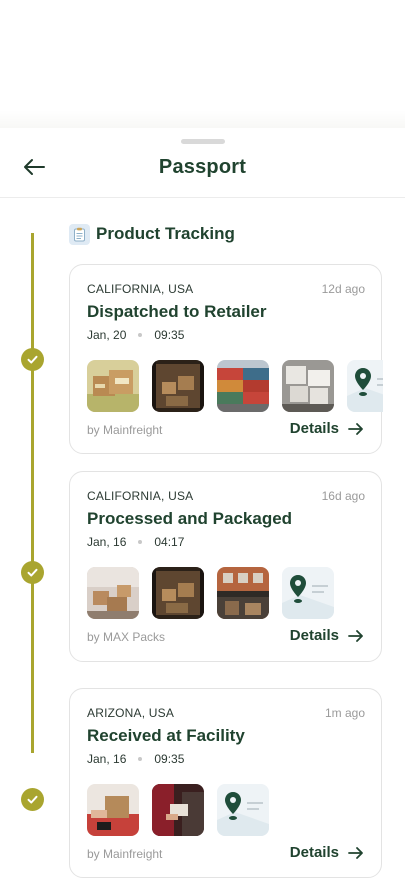  I want to click on containers-photo, so click(243, 386).